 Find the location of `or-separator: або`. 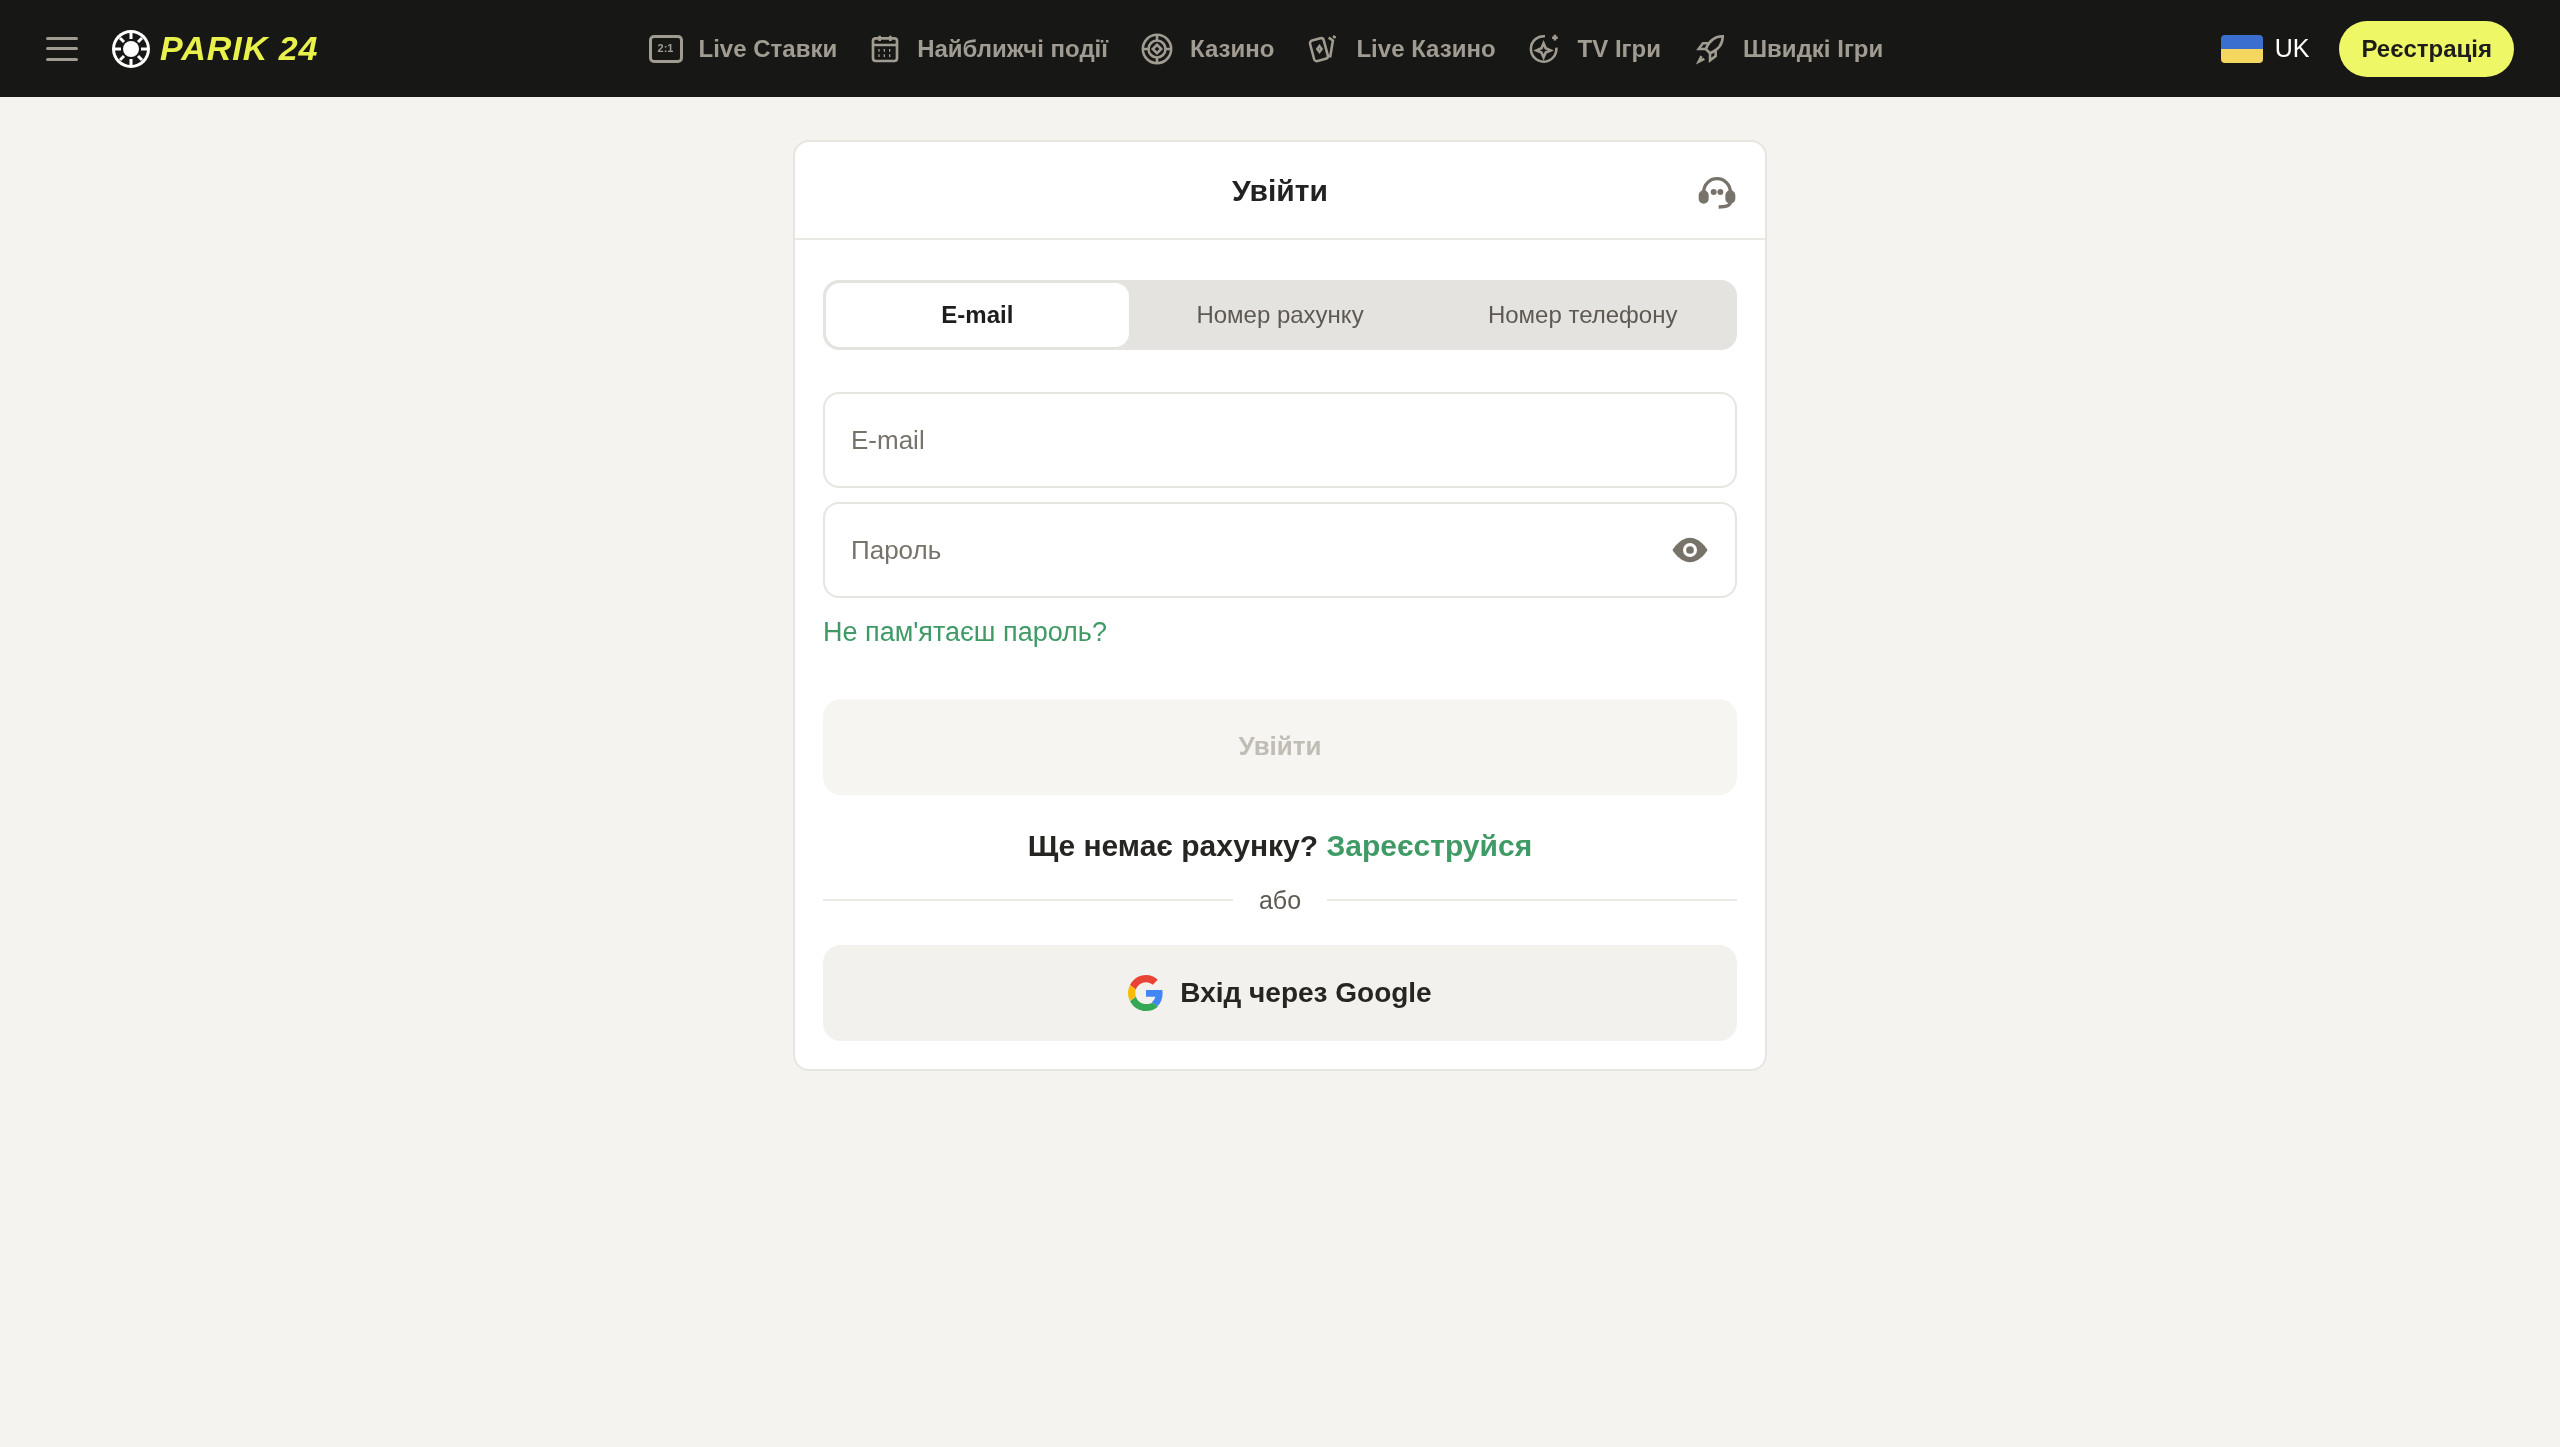

or-separator: або is located at coordinates (1280, 900).